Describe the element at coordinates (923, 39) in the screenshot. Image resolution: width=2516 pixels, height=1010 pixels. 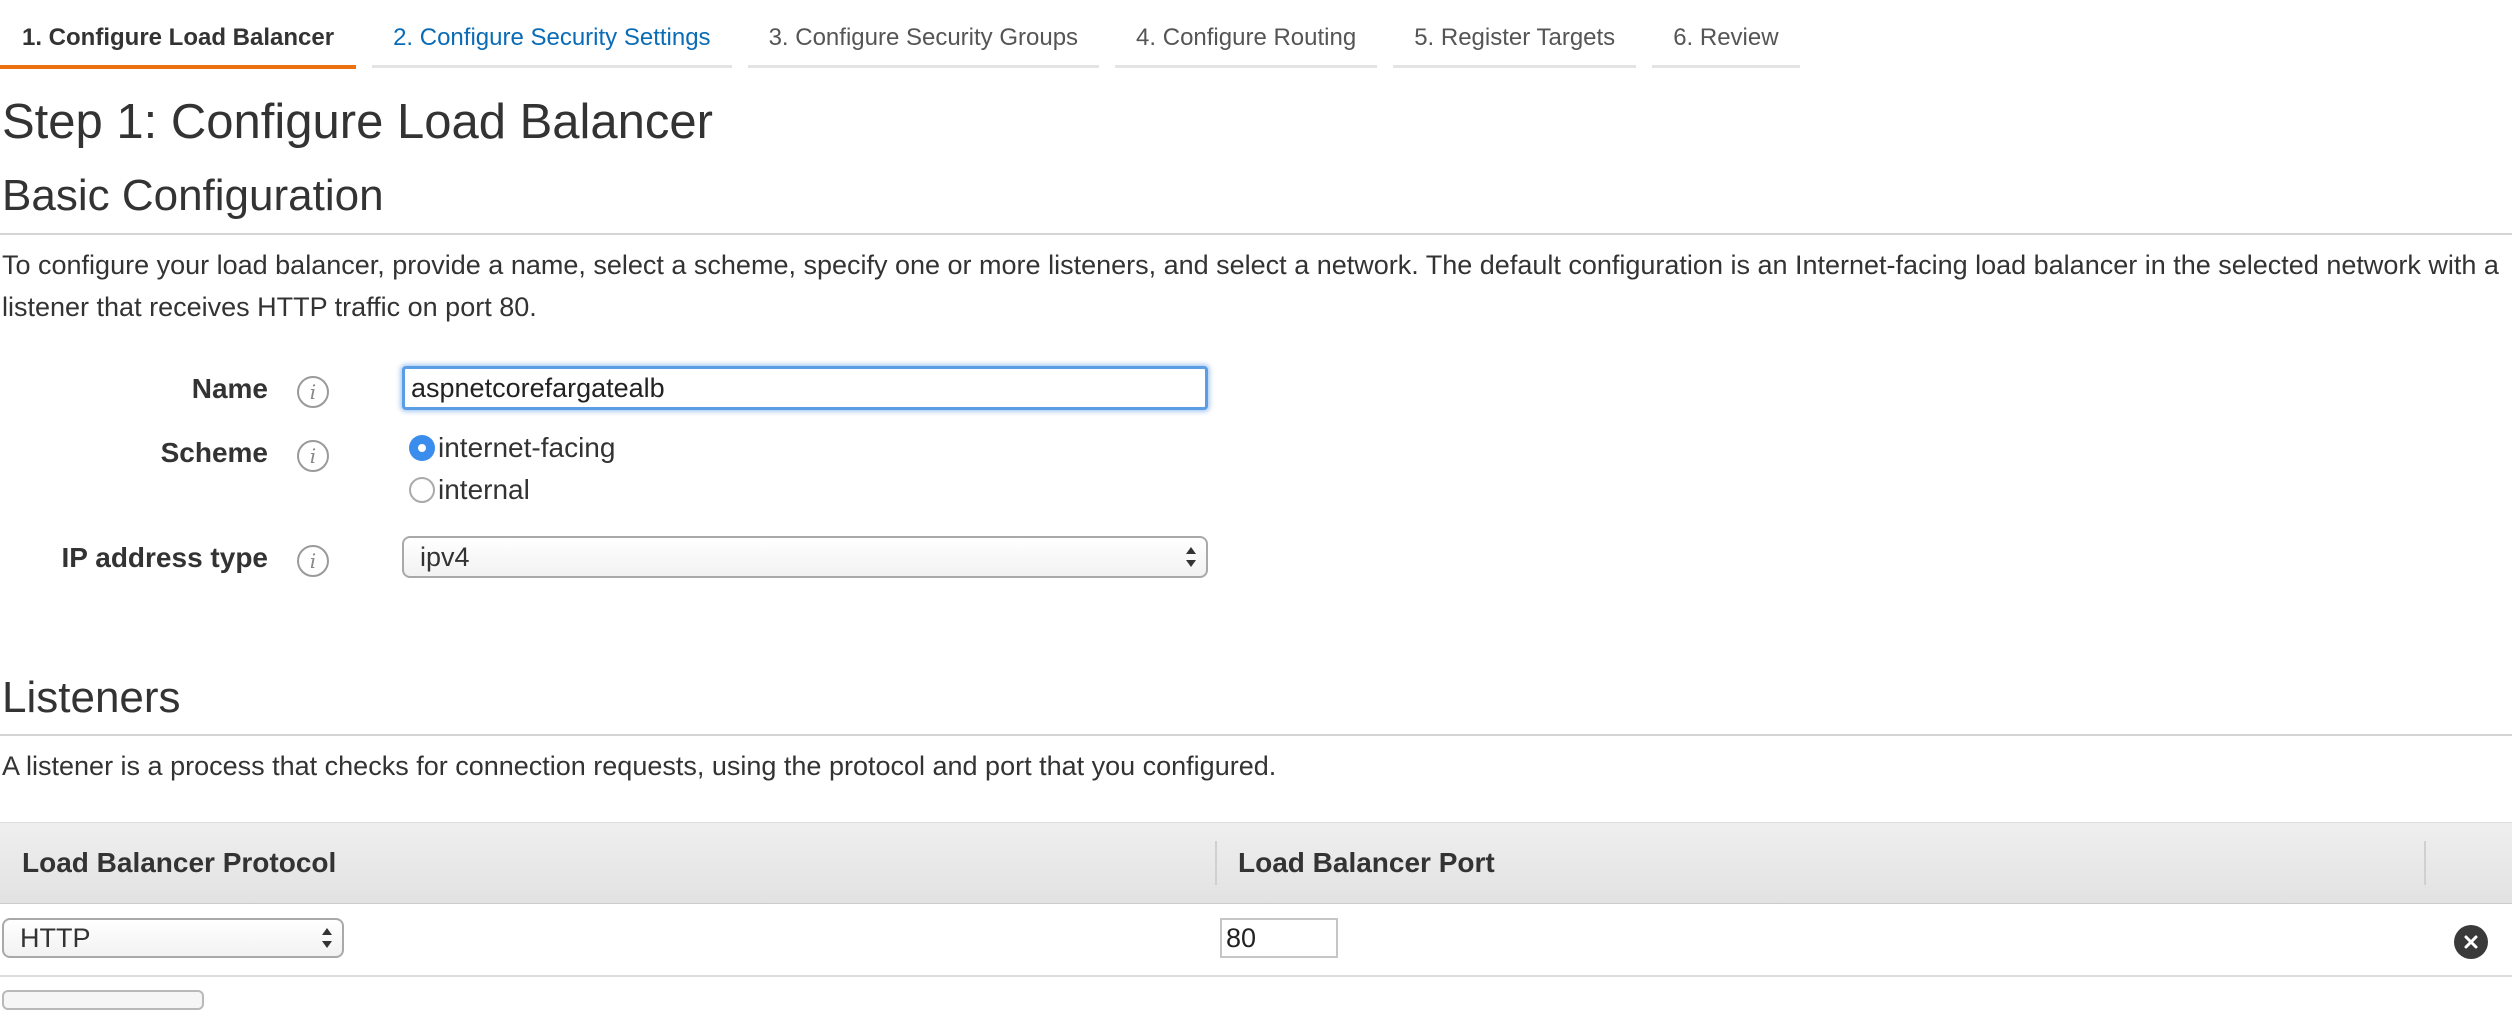
I see `tab-configure-security-groups: 3. Configure Security Groups` at that location.